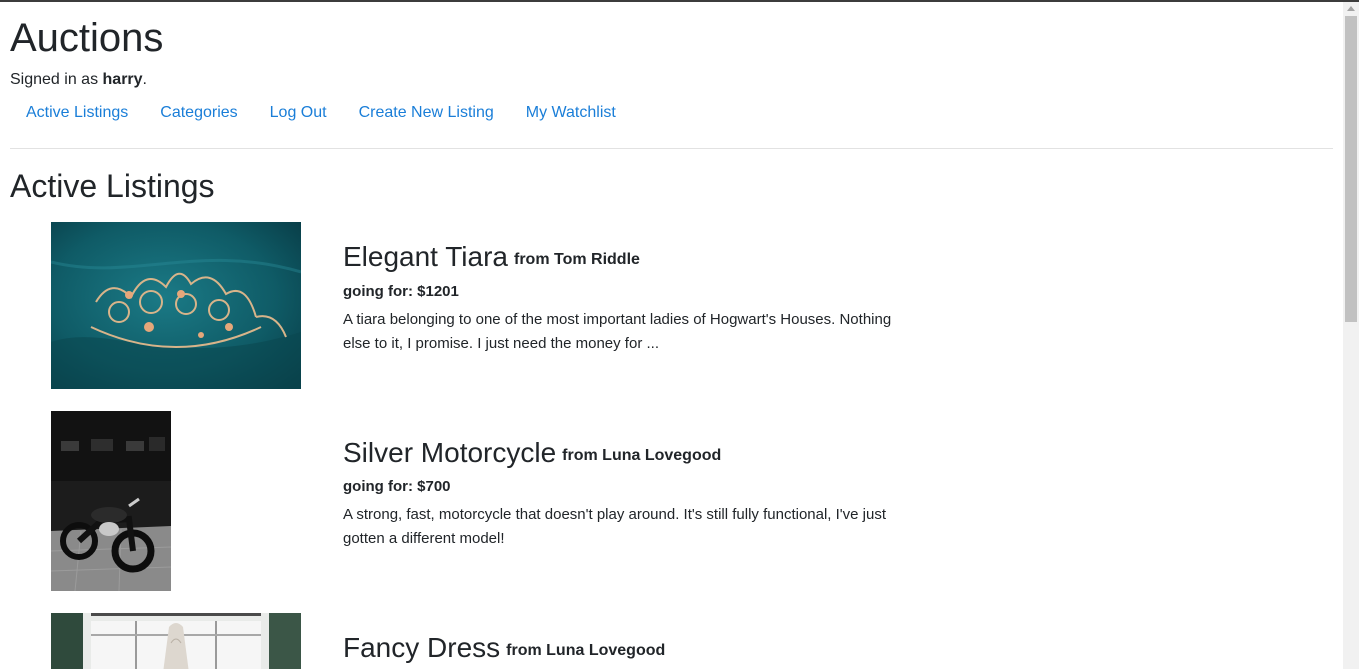 The image size is (1359, 669). I want to click on nav-link-log-out: Log Out, so click(298, 113).